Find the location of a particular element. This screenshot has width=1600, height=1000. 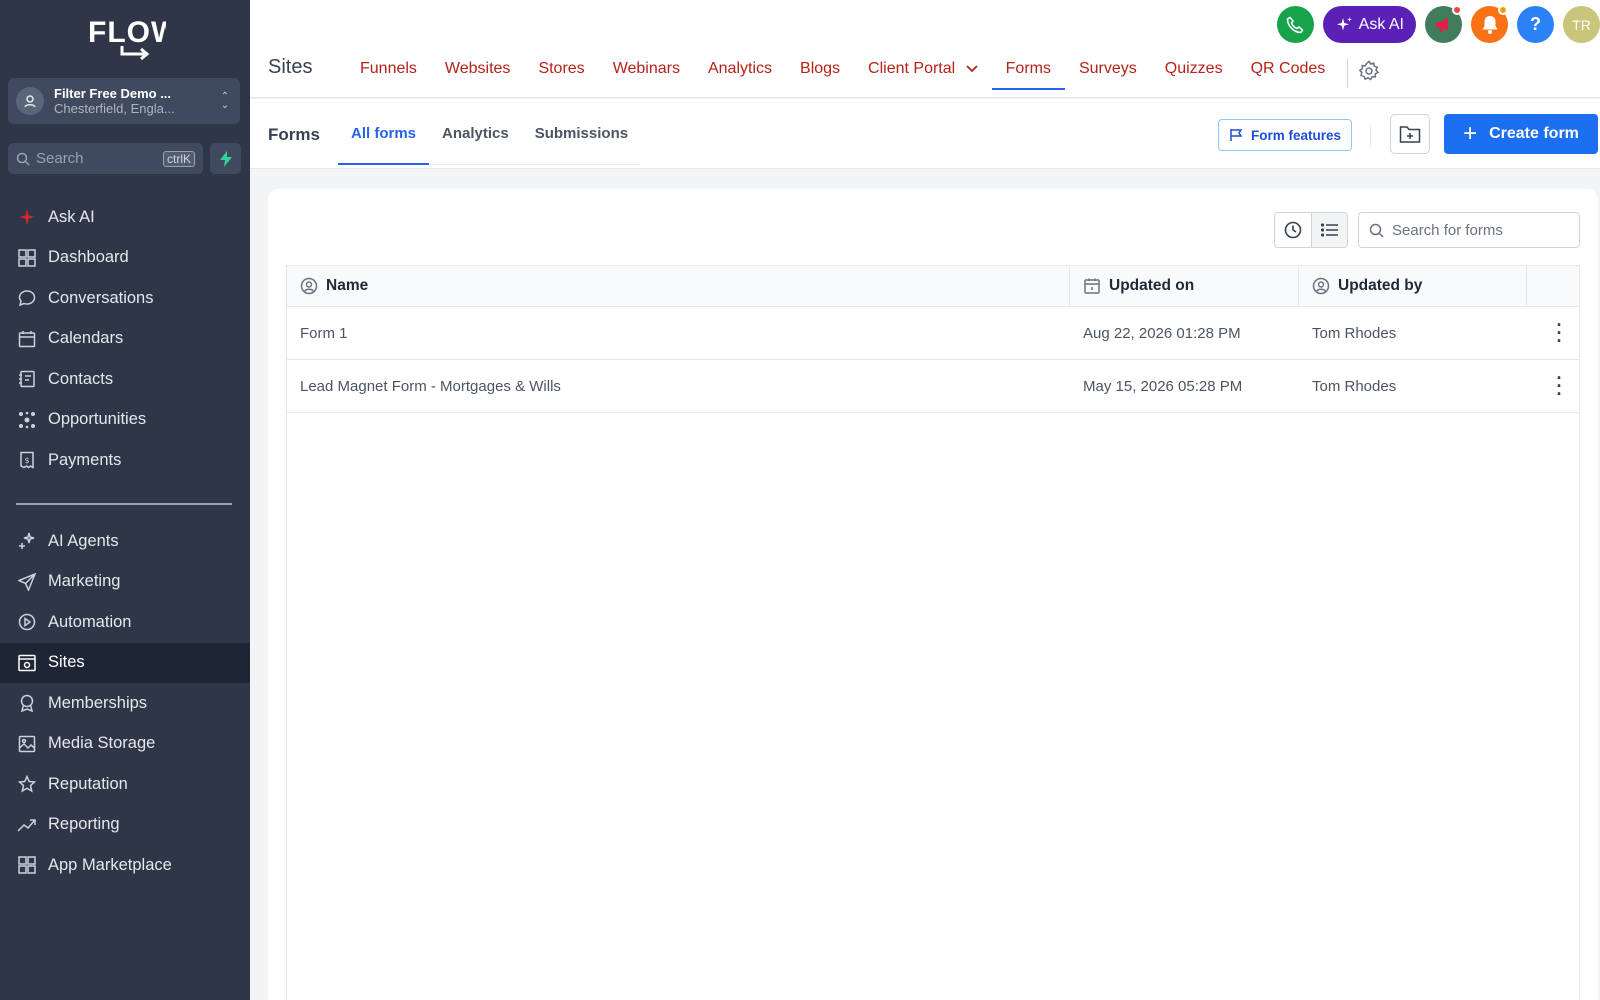

top-nav-quizzes: Quizzes is located at coordinates (1194, 70).